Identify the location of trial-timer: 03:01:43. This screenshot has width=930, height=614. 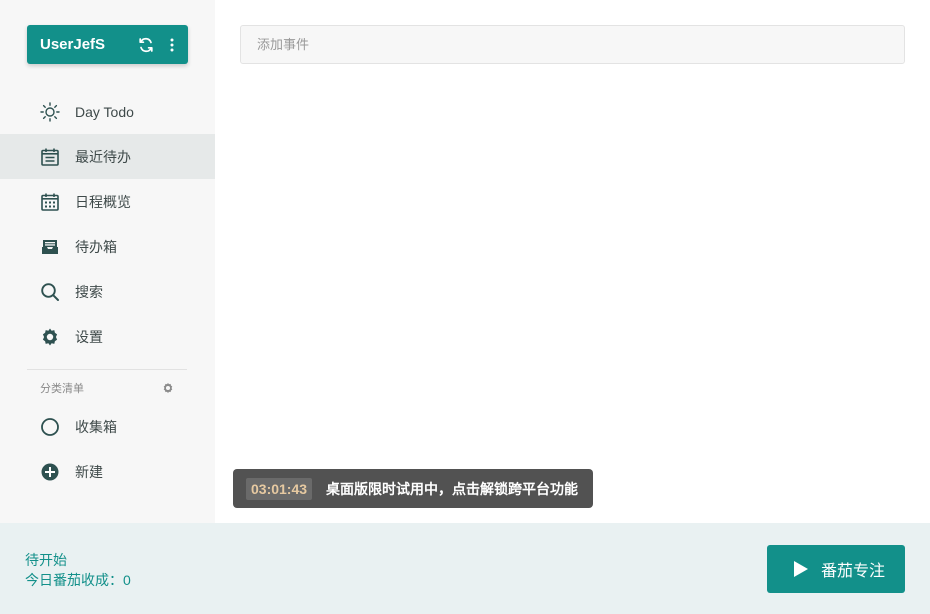
(279, 488).